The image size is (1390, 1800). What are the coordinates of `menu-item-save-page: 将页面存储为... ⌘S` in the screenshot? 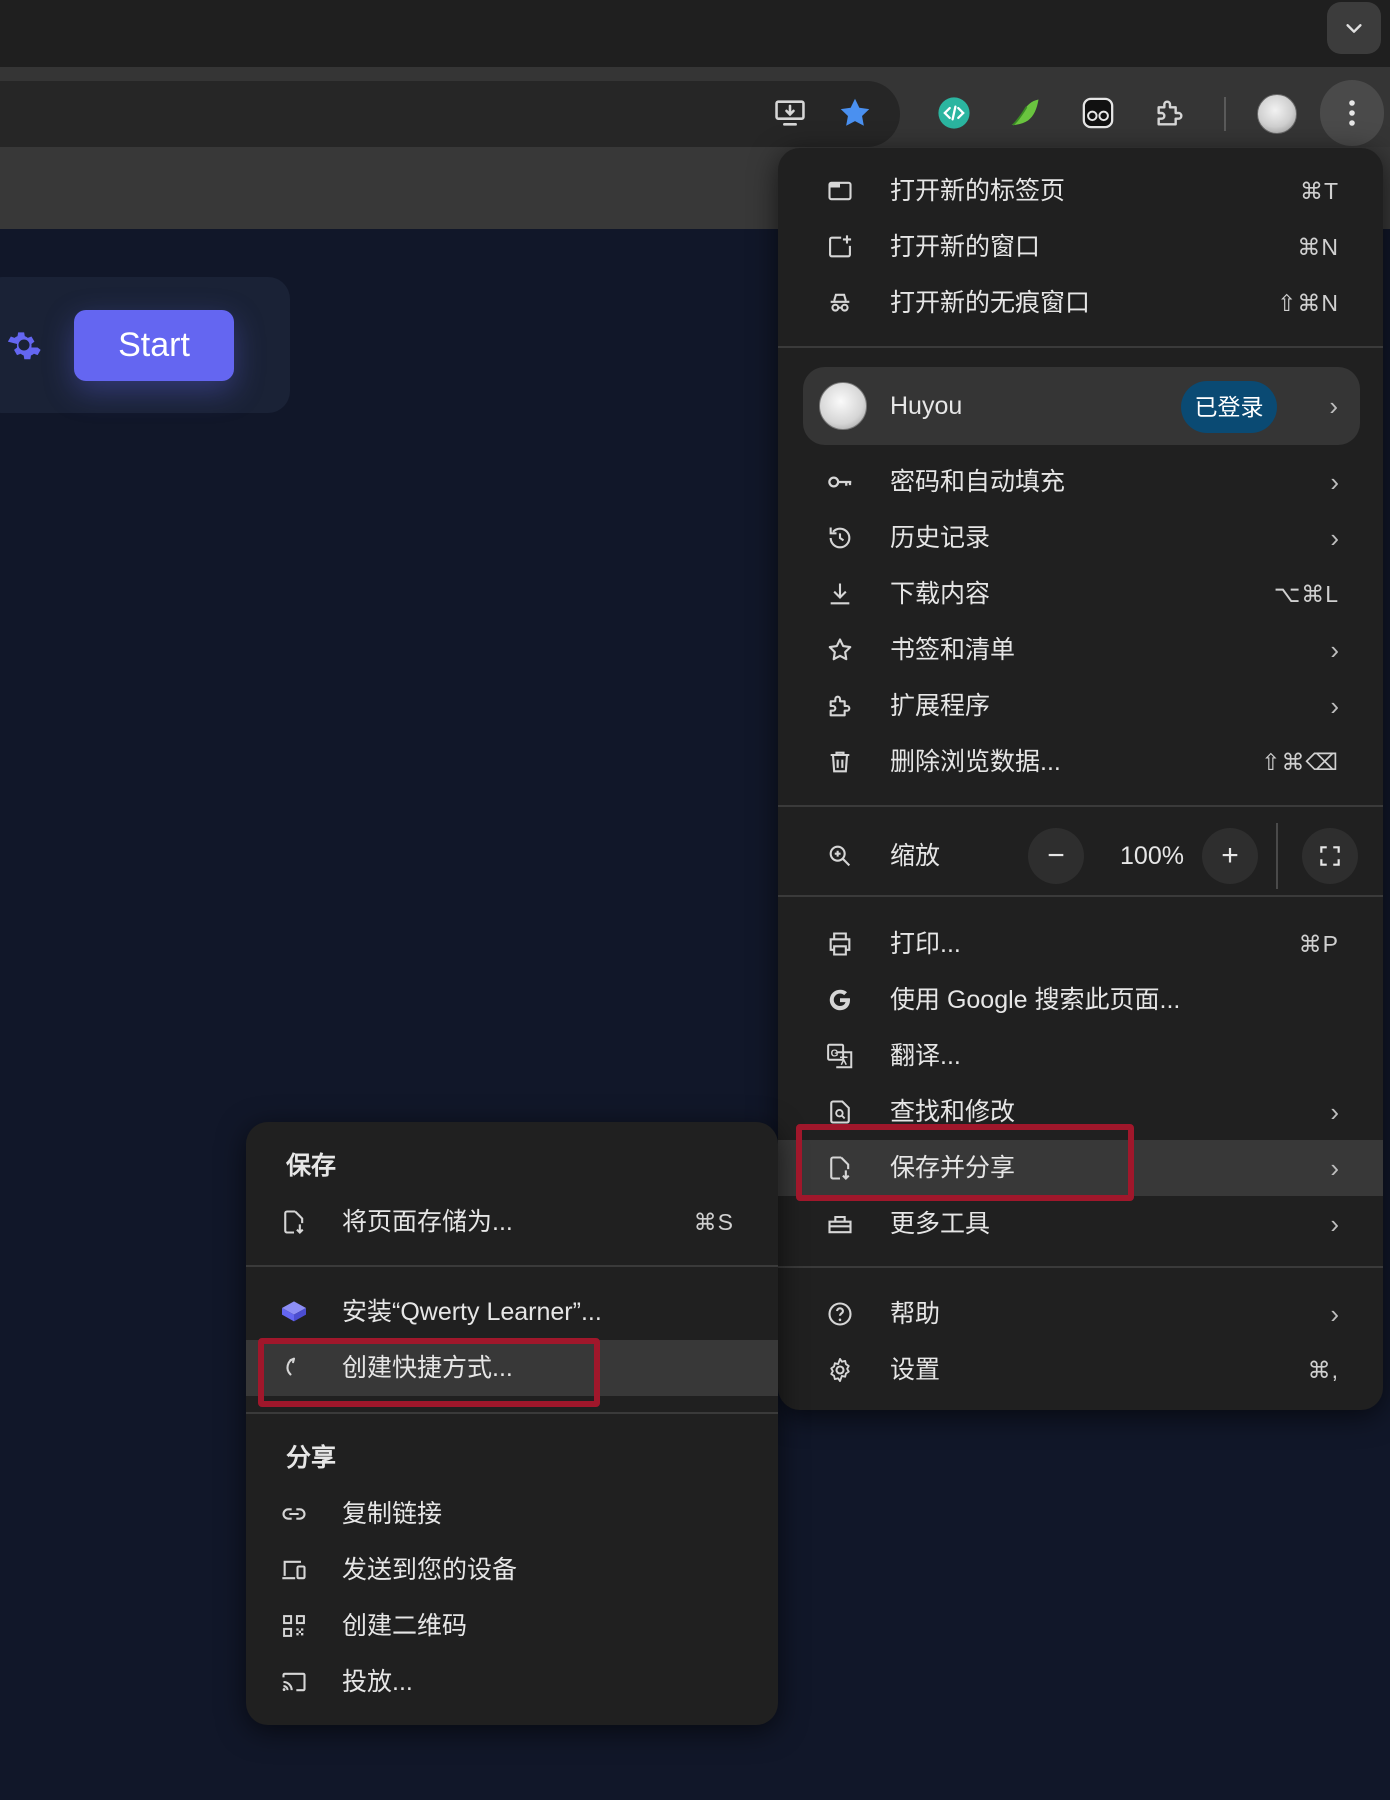 It's located at (512, 1222).